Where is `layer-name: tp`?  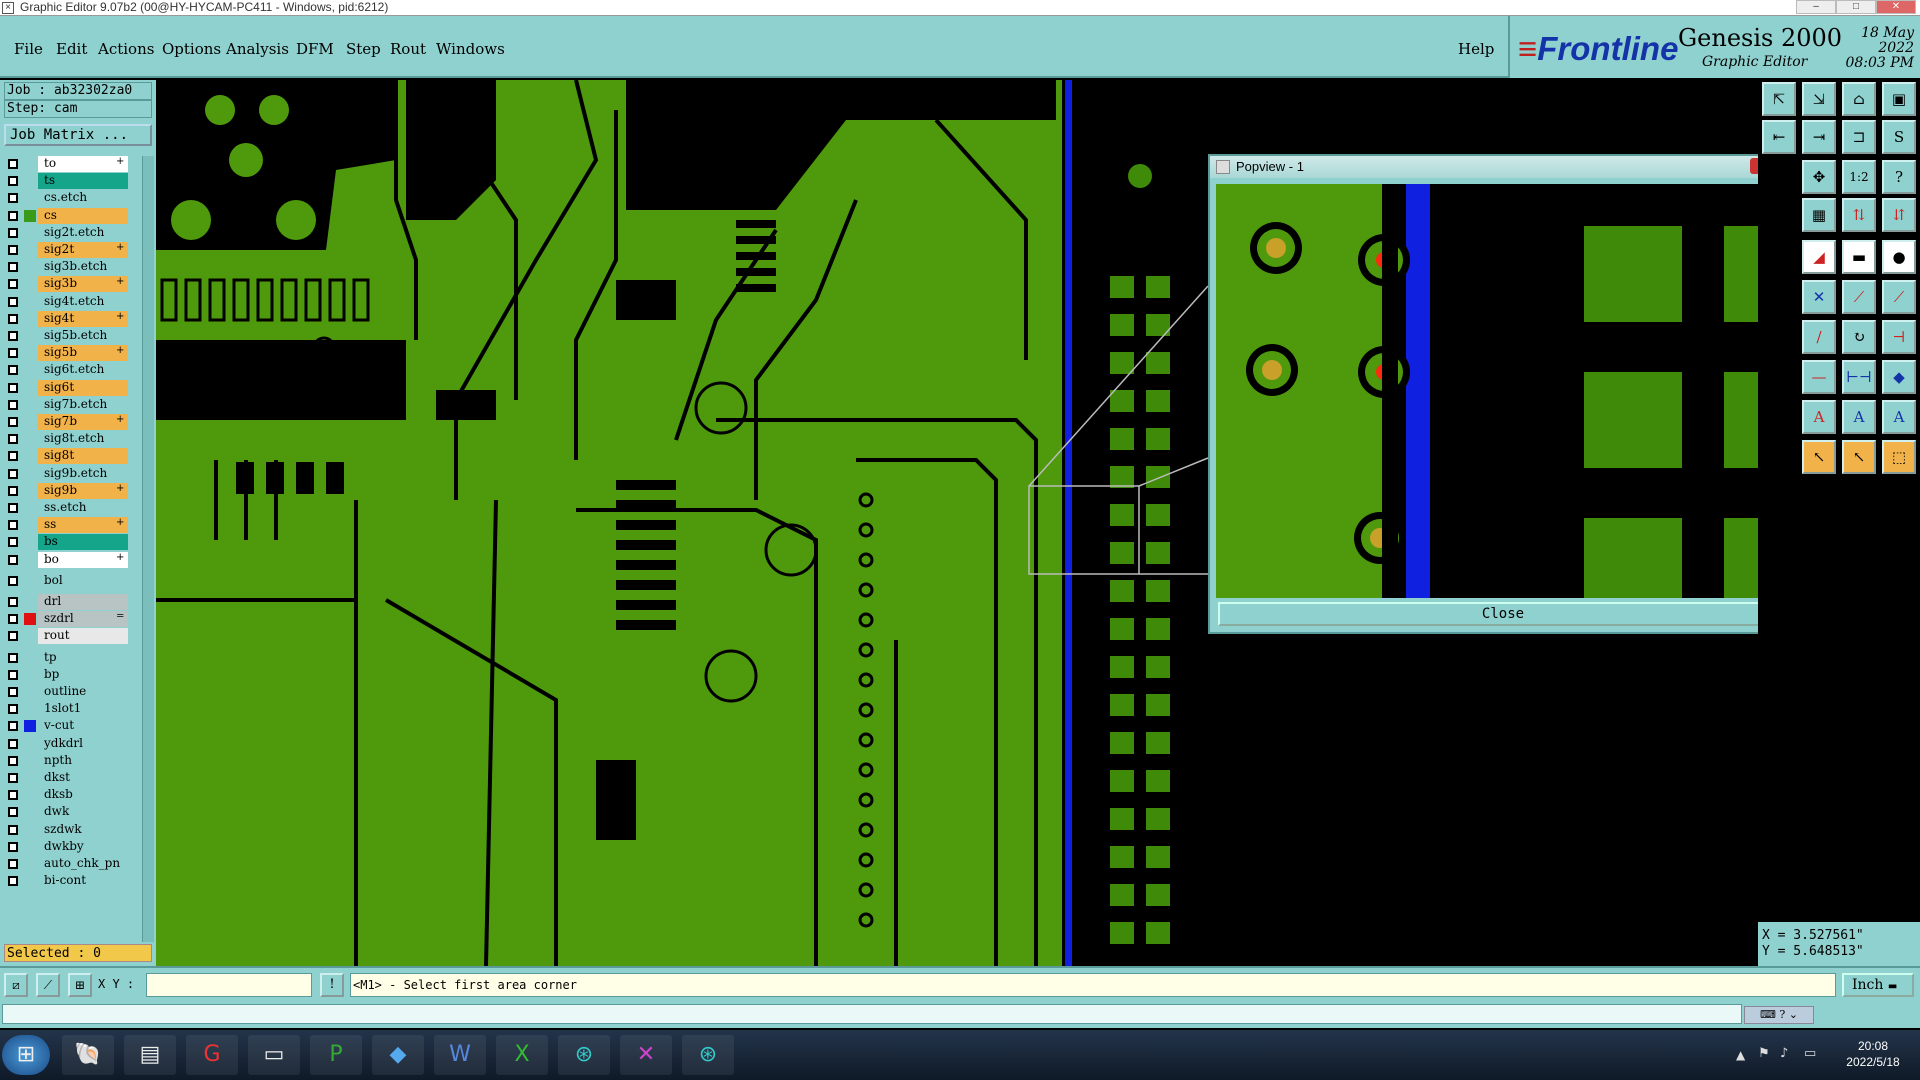 layer-name: tp is located at coordinates (83, 657).